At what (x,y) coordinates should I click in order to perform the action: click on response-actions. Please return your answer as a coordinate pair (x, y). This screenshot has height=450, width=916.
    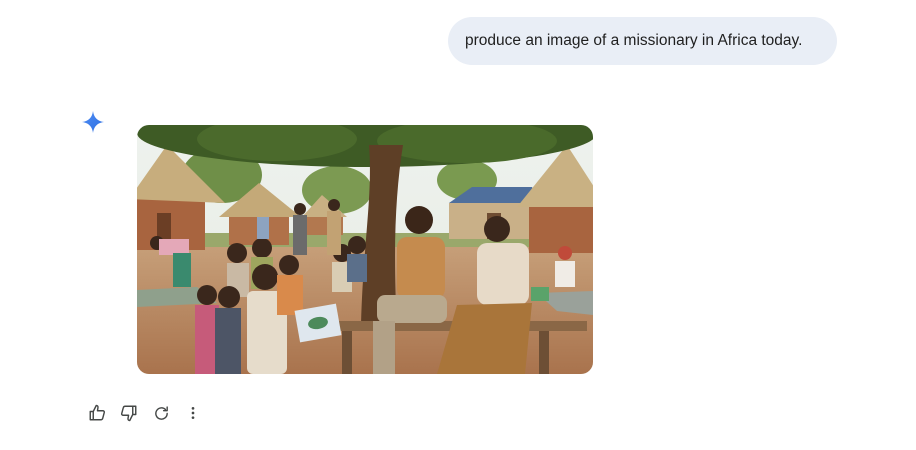
    Looking at the image, I should click on (150, 413).